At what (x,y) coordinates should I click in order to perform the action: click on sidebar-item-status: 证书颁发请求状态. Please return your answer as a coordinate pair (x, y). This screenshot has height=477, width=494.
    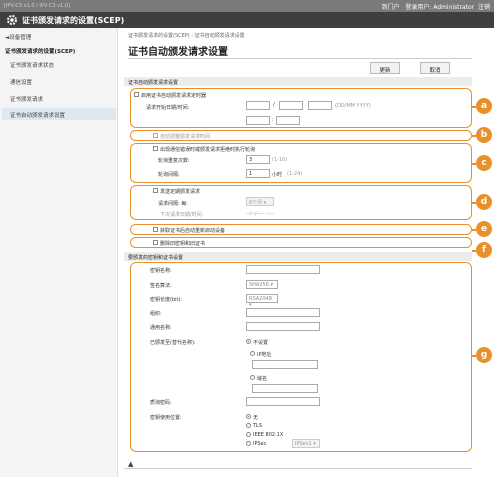
    Looking at the image, I should click on (32, 65).